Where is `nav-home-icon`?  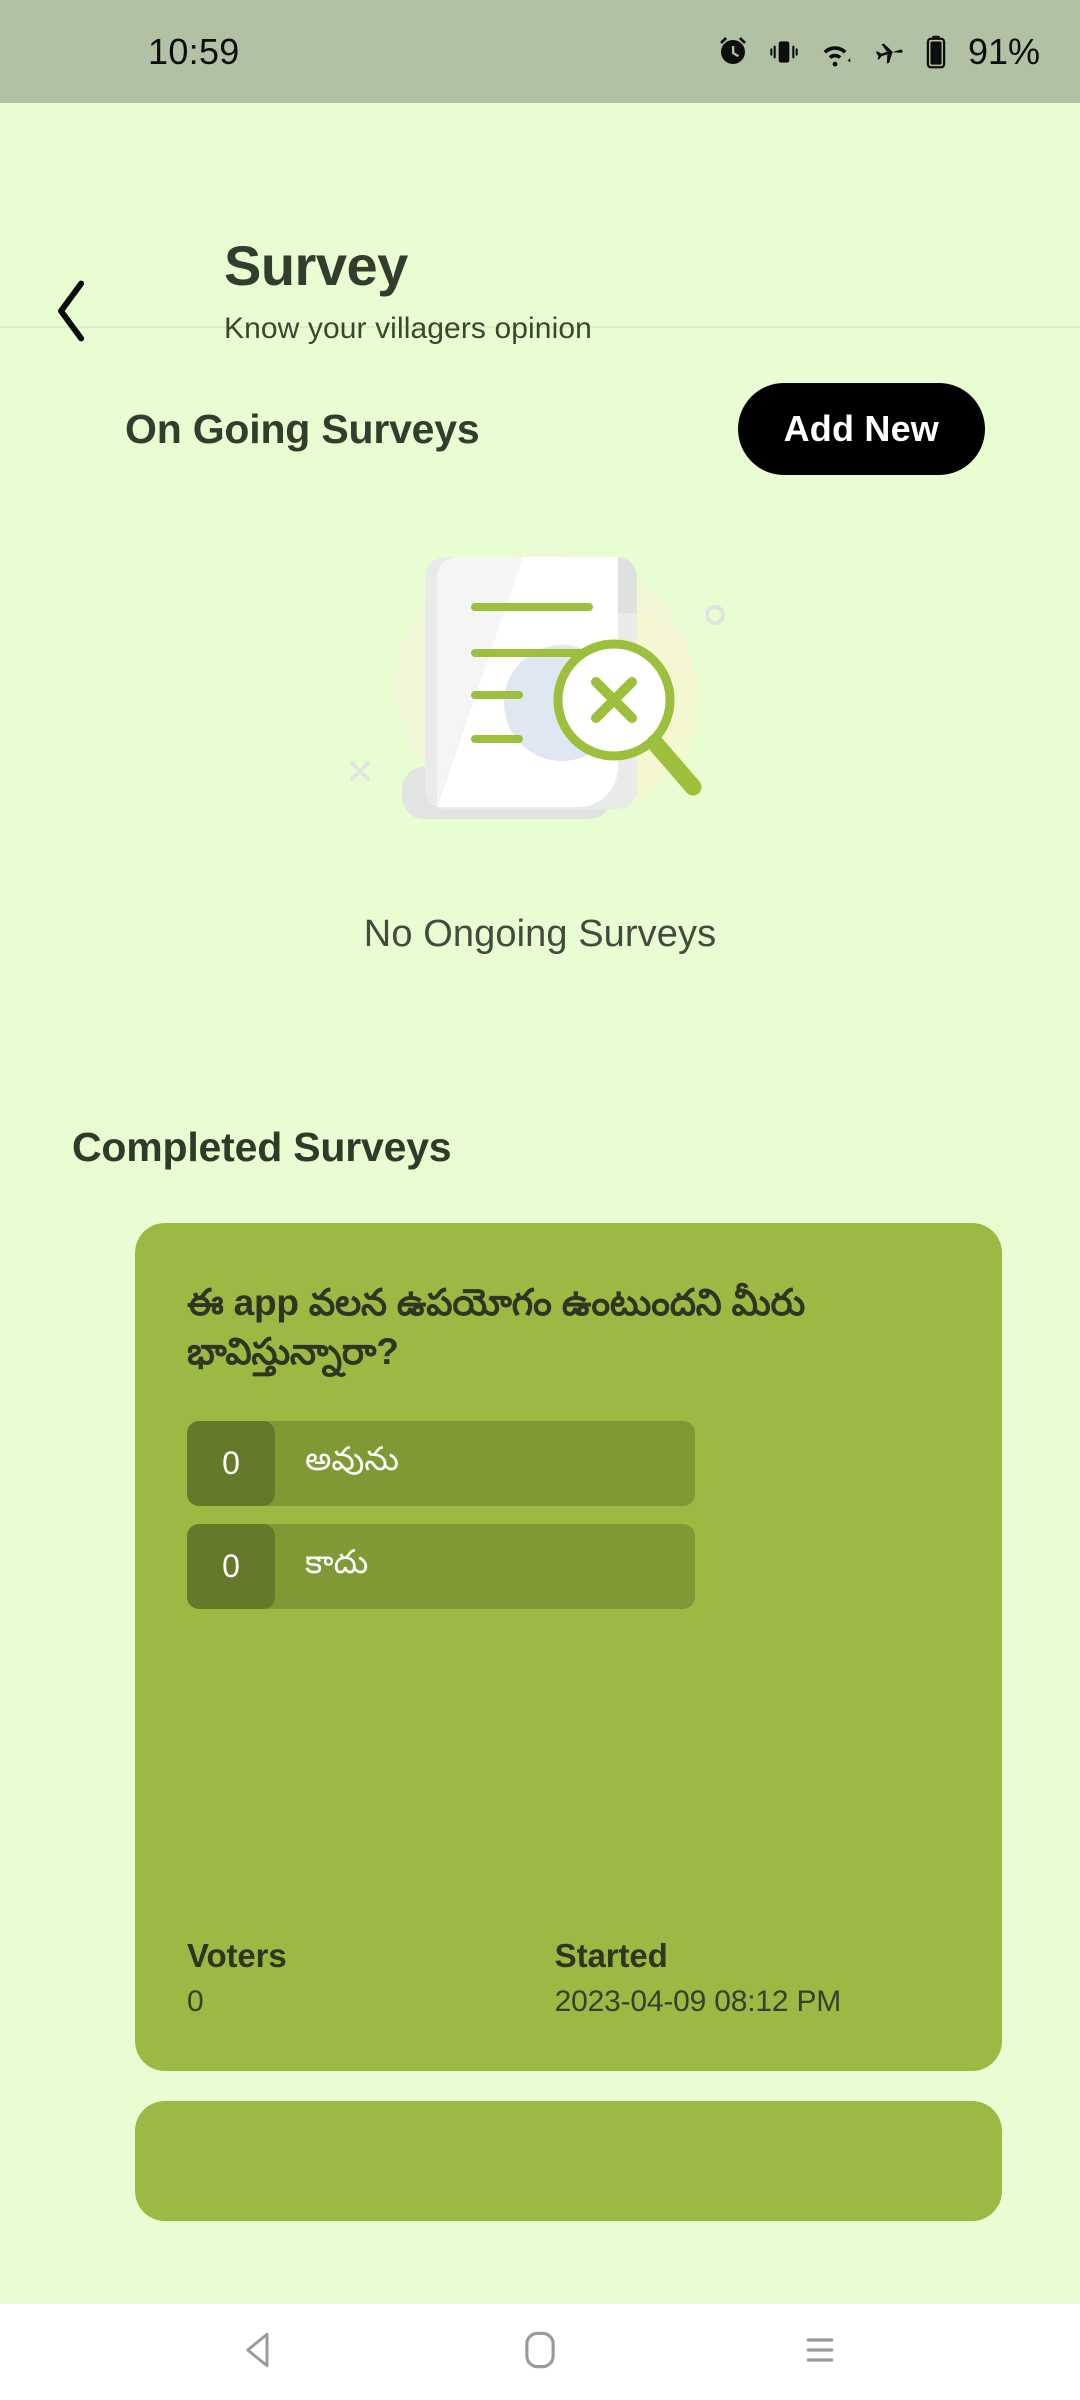
nav-home-icon is located at coordinates (540, 2352).